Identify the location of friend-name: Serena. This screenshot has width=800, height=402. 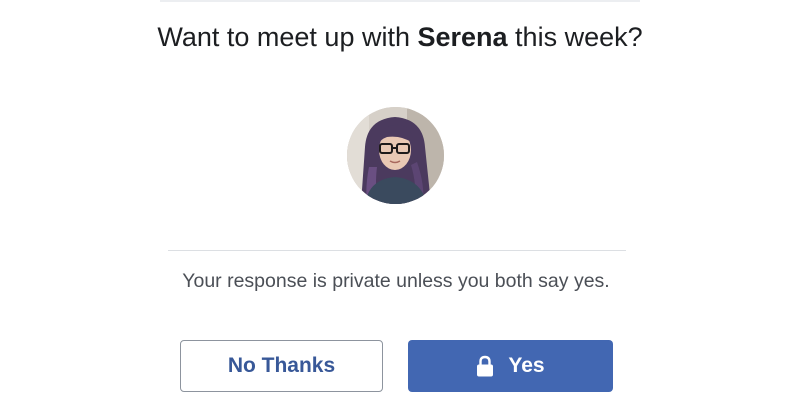
(462, 37).